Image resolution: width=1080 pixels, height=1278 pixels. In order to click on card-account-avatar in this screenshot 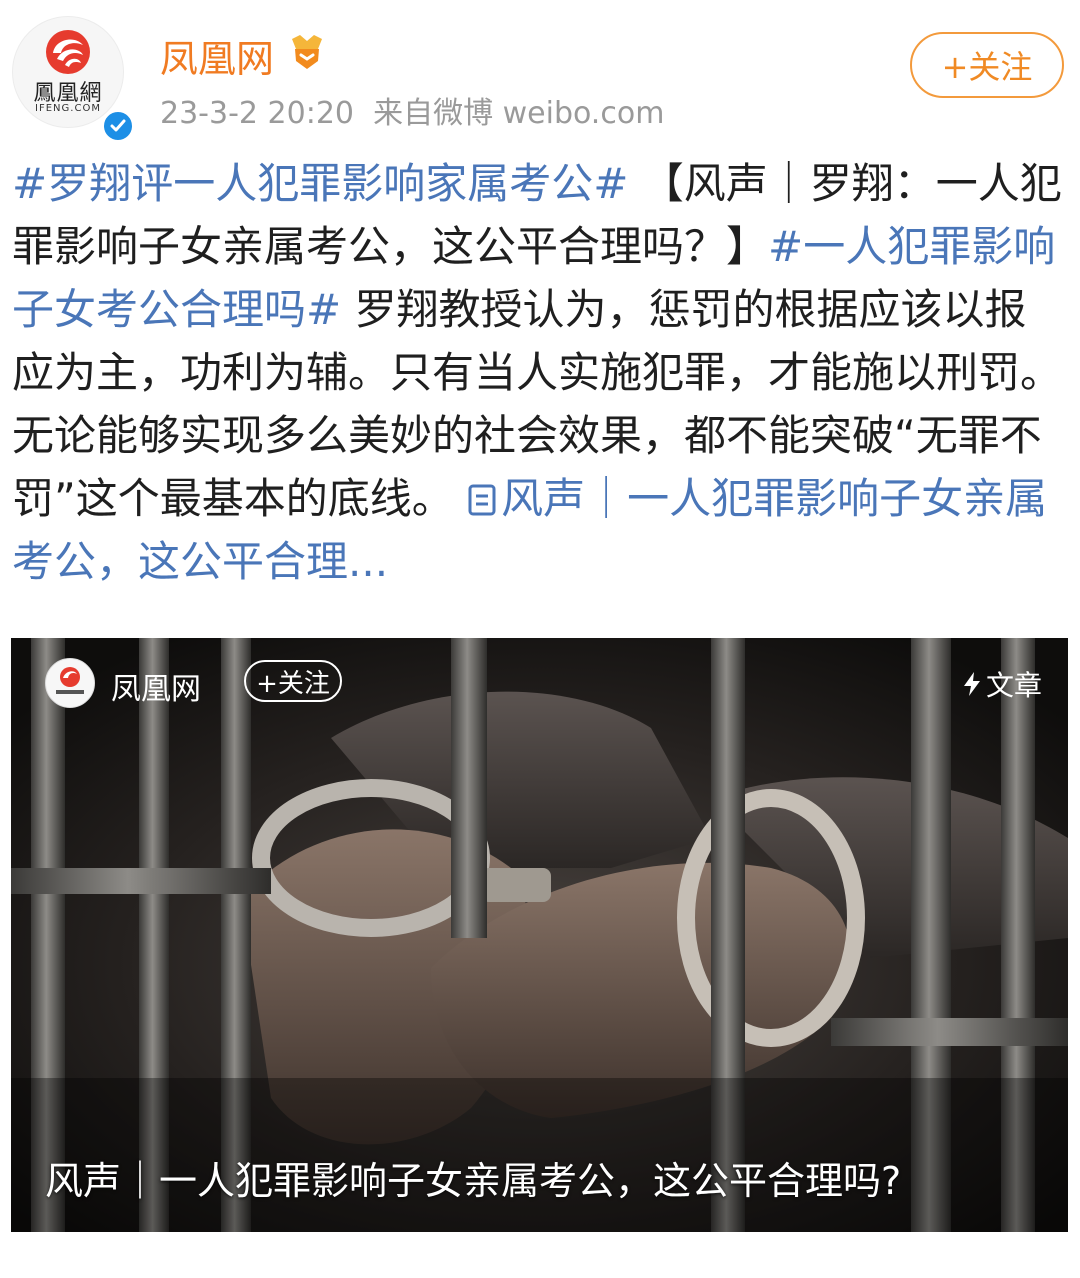, I will do `click(70, 683)`.